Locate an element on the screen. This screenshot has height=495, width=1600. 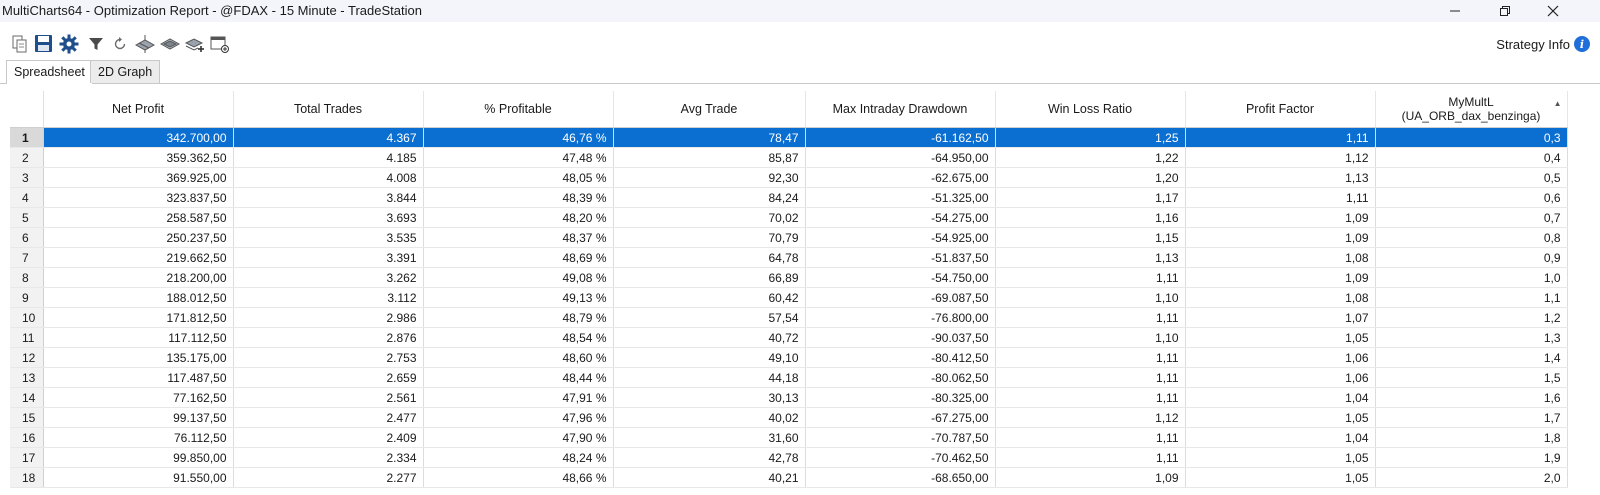
table-cell: 48,66 % is located at coordinates (518, 477).